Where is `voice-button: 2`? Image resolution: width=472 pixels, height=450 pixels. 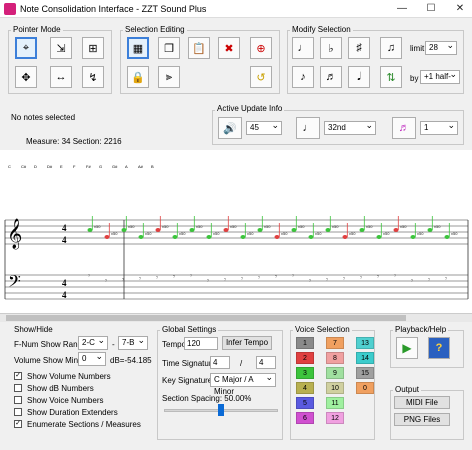
voice-button: 2 is located at coordinates (305, 358).